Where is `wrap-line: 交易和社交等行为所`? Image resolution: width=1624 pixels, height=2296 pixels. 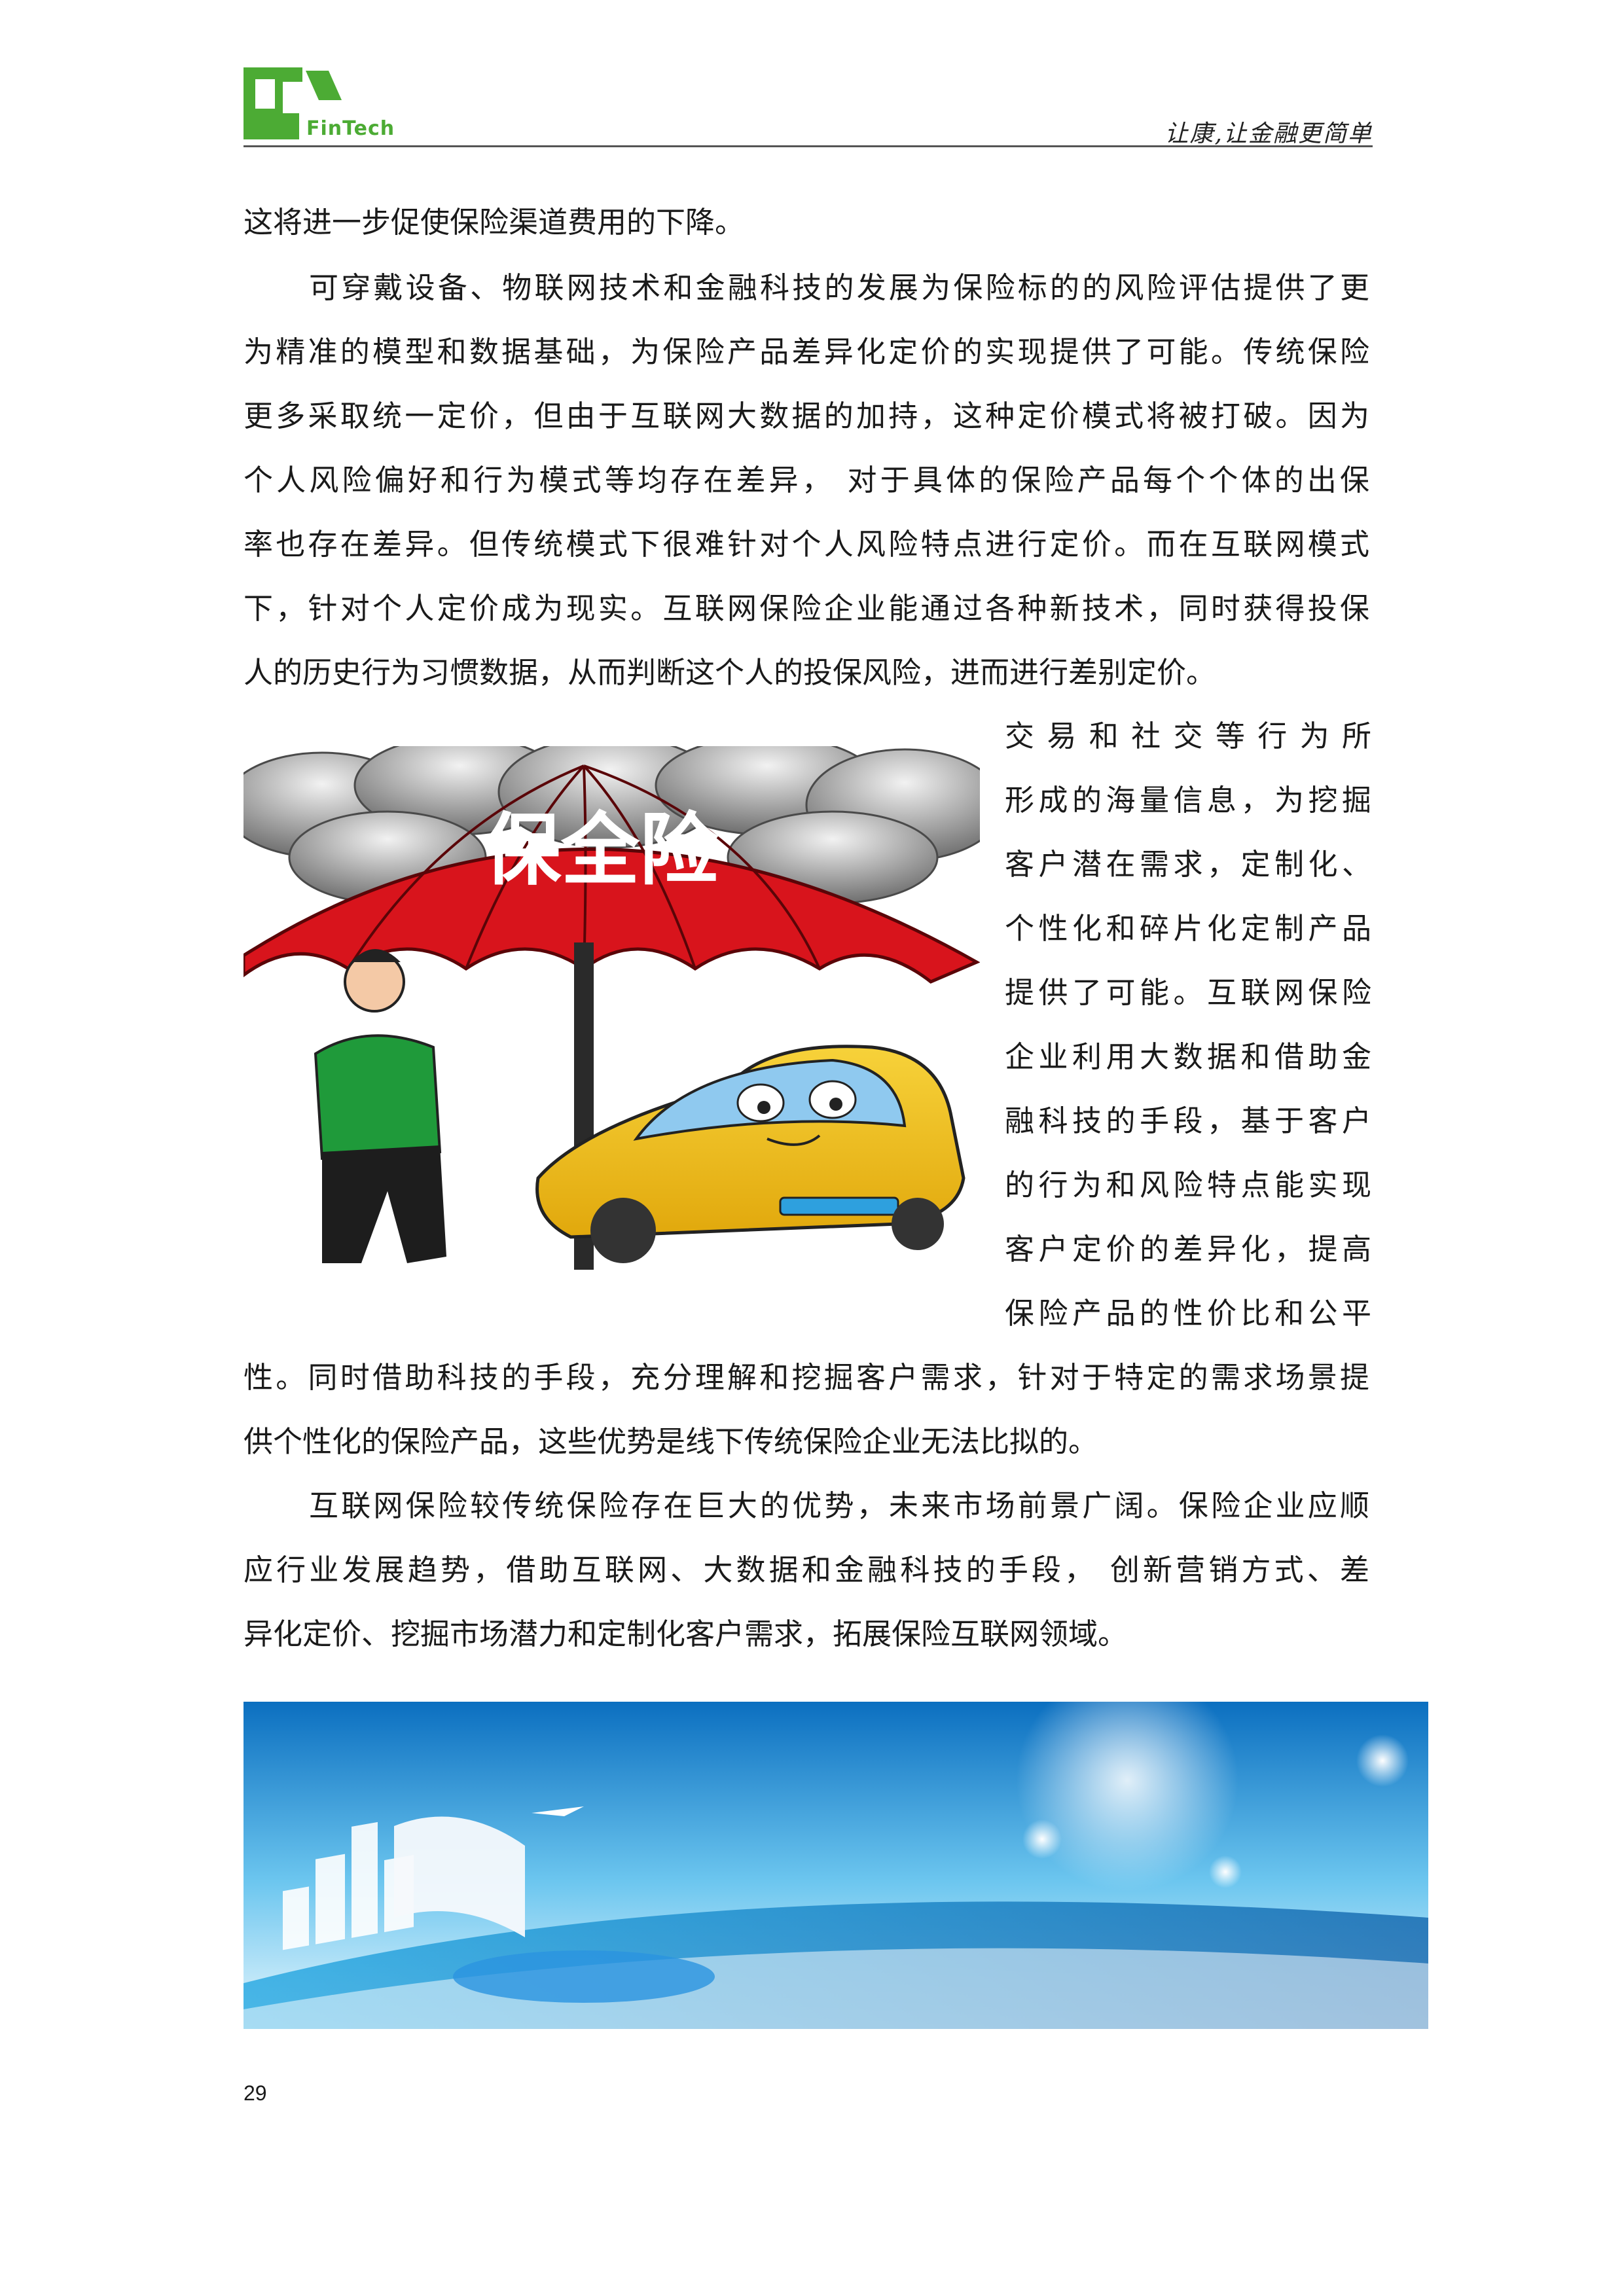
wrap-line: 交易和社交等行为所 is located at coordinates (1188, 736).